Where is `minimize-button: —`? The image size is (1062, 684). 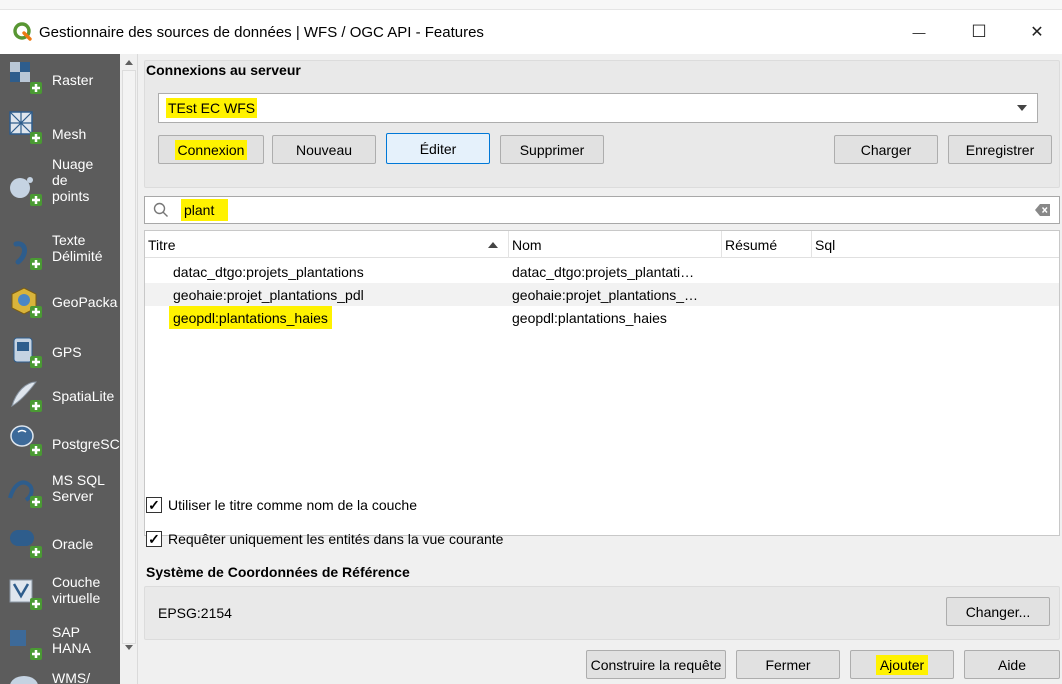
minimize-button: — is located at coordinates (919, 32).